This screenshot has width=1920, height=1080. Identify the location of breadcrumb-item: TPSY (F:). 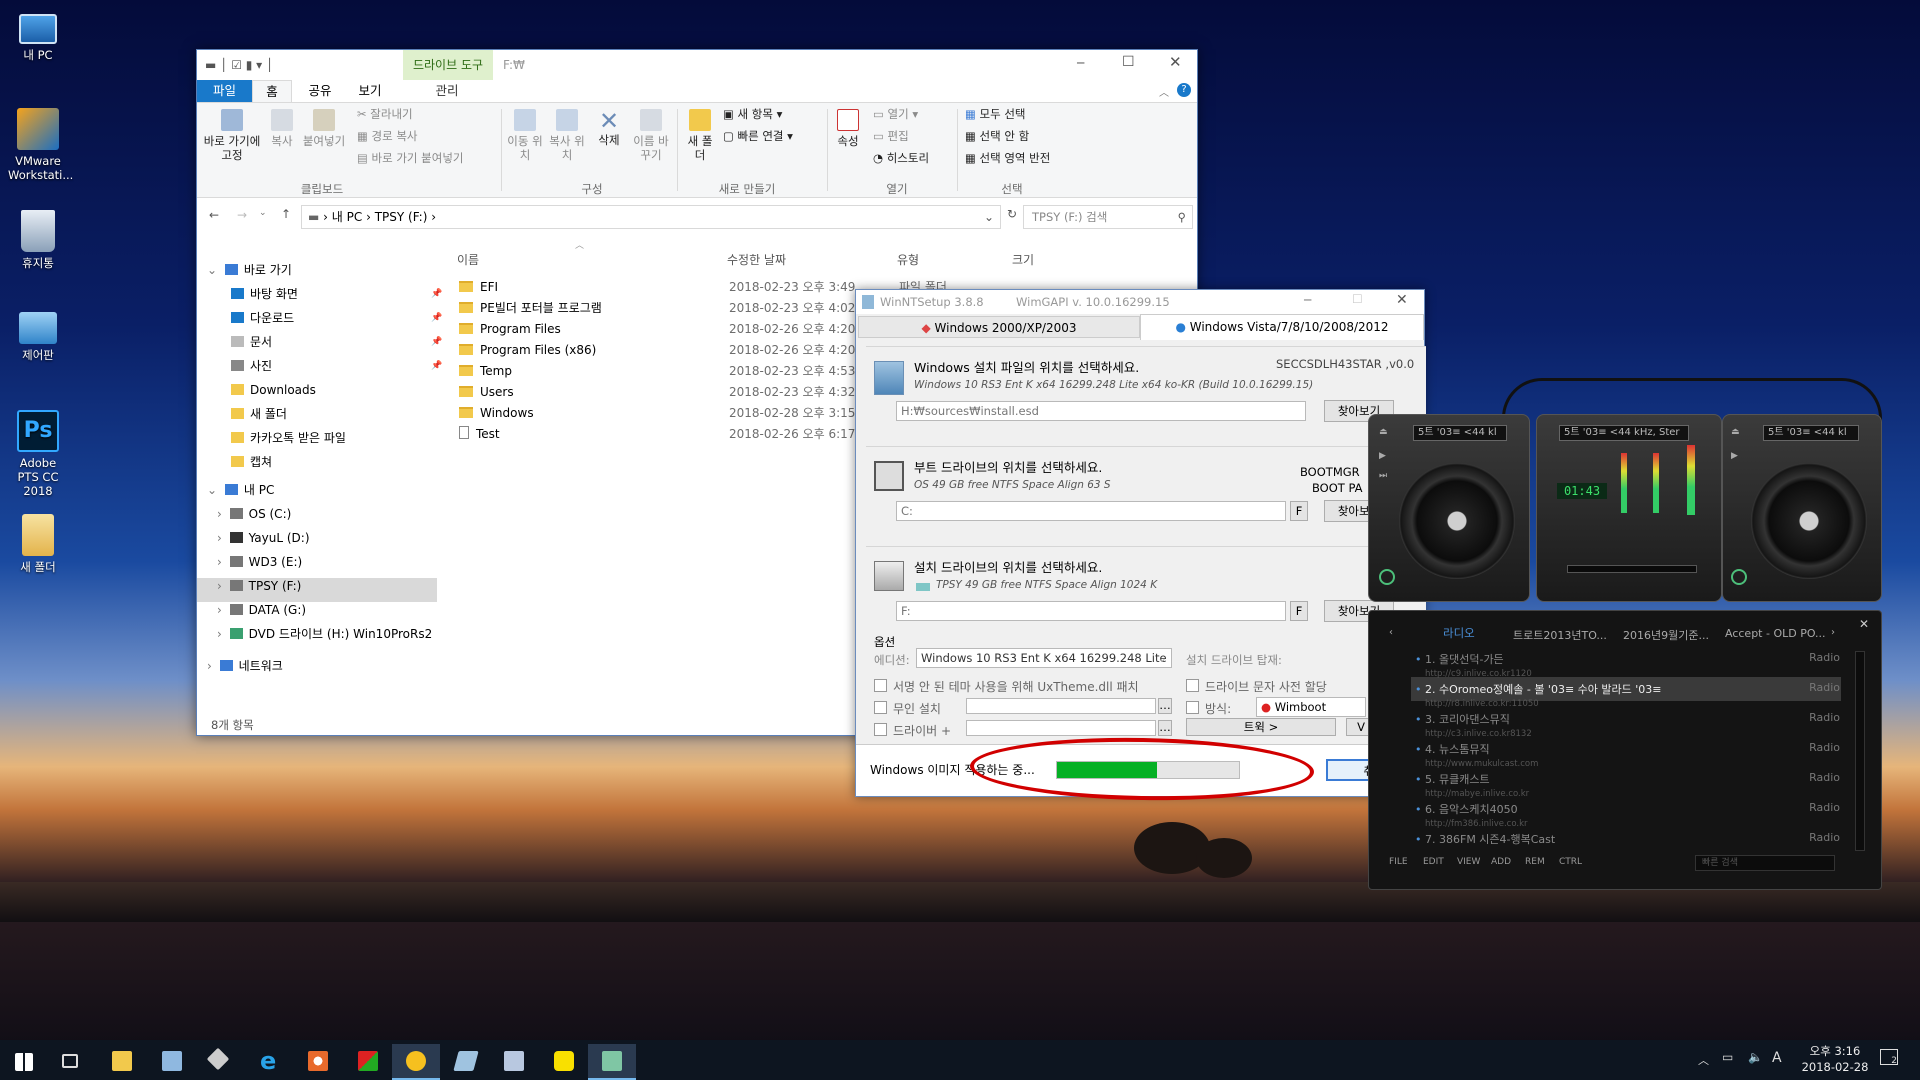
(401, 217).